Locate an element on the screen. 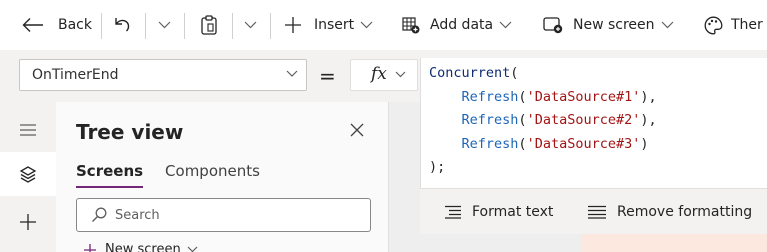 This screenshot has width=767, height=252. formula-editor-toolbar: Format text Remove formatting is located at coordinates (593, 211).